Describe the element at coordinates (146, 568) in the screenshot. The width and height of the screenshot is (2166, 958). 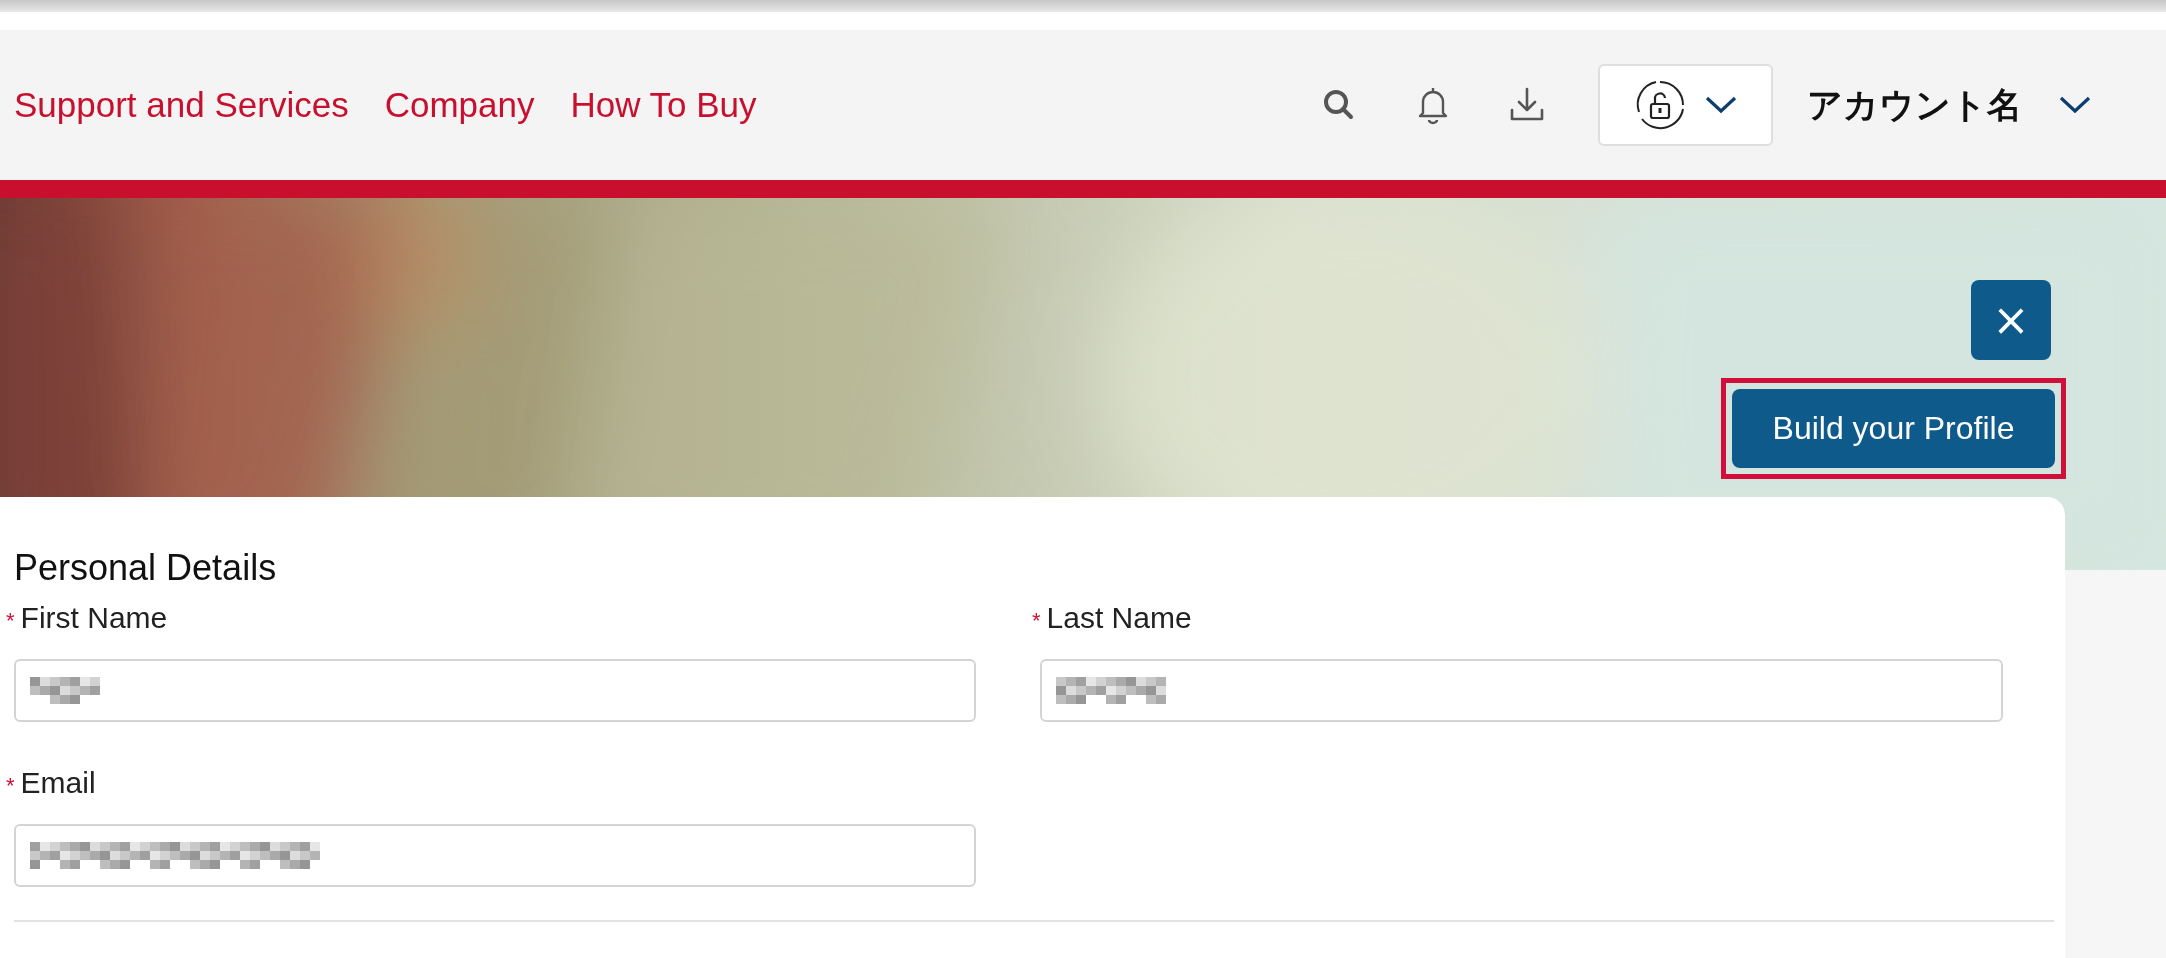
I see `section-title: Personal Details` at that location.